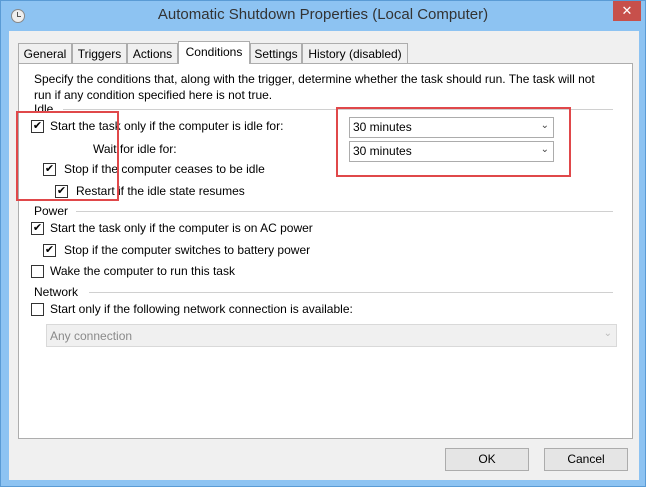 The width and height of the screenshot is (646, 487). I want to click on highlight-box-dropdowns, so click(453, 142).